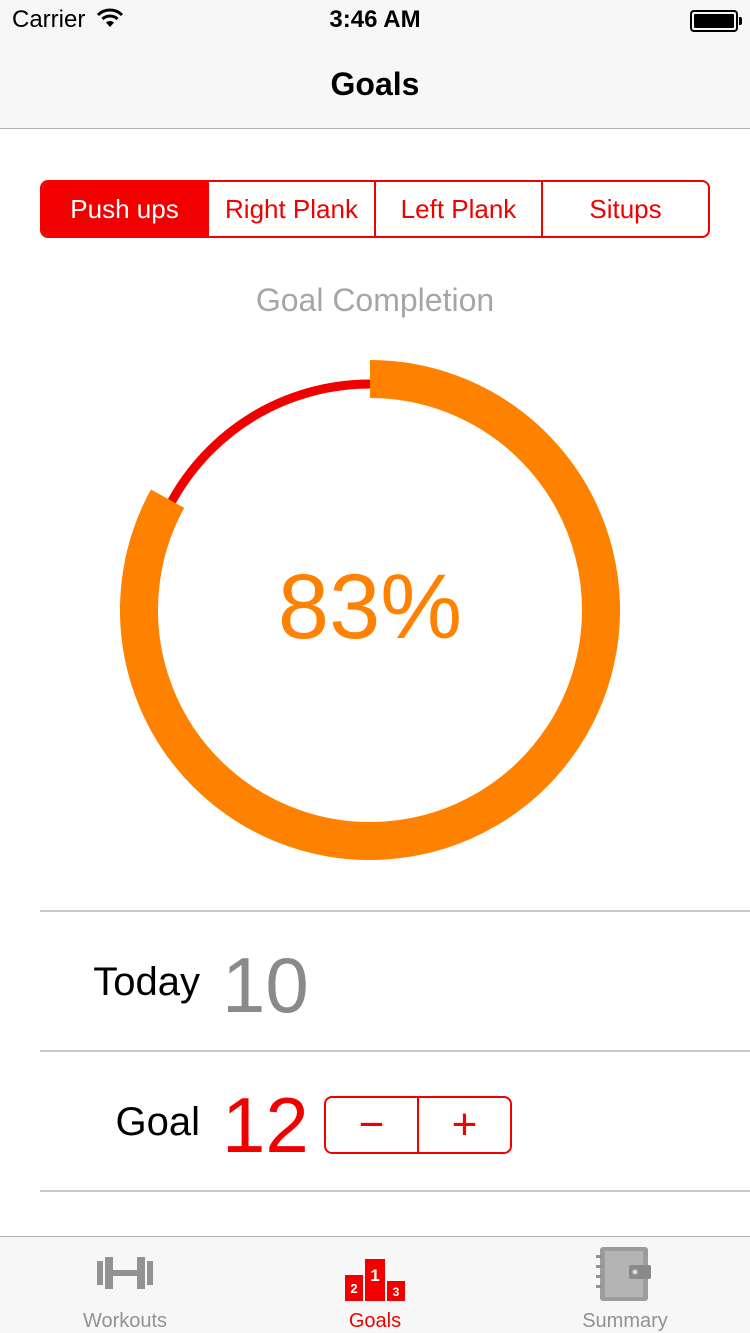  I want to click on status-time: 3:46 AM, so click(375, 19).